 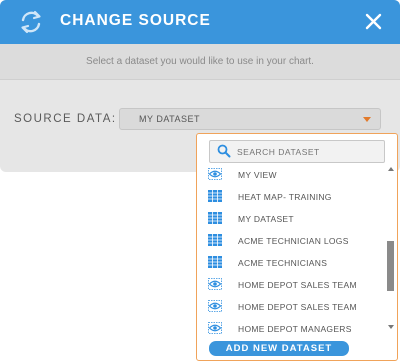 I want to click on list-item: MY VIEW, so click(x=291, y=175).